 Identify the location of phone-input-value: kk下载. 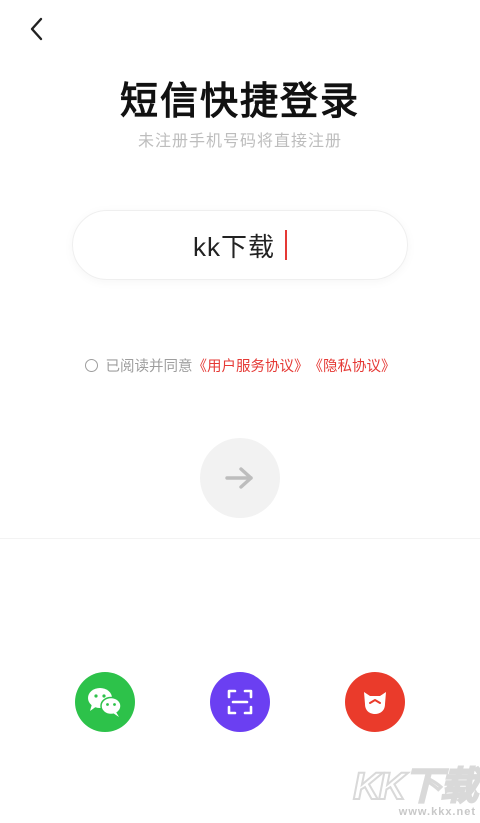
(233, 246).